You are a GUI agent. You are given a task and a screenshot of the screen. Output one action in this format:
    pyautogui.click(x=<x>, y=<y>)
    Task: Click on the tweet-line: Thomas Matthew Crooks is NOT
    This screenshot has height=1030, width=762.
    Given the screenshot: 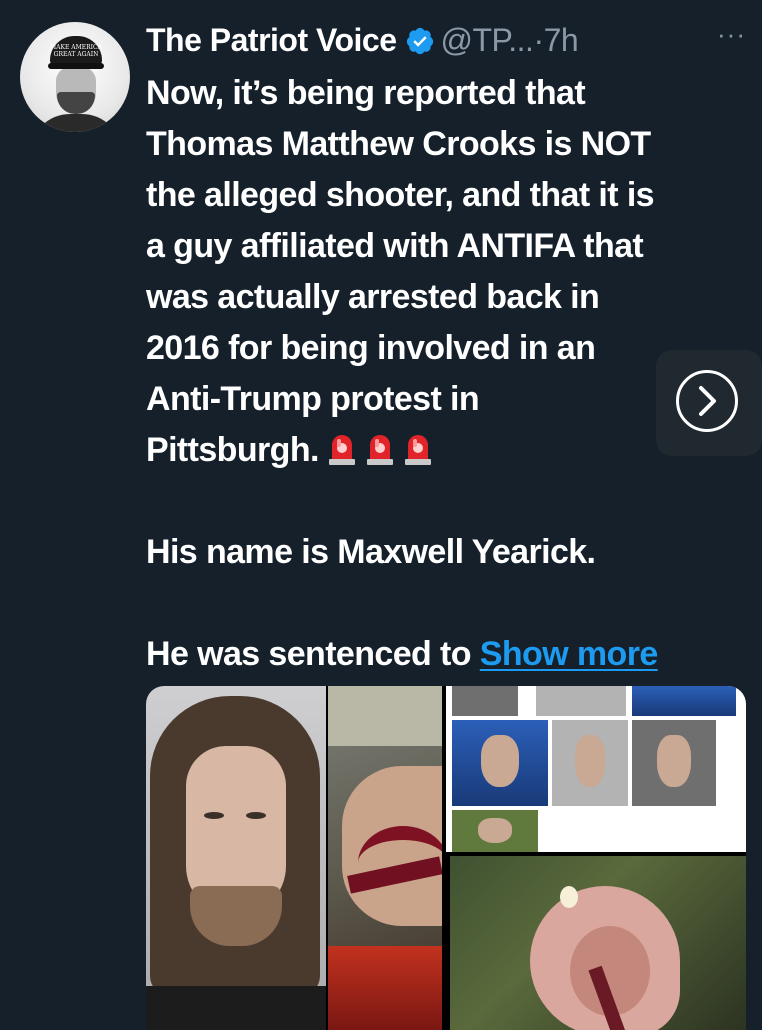 What is the action you would take?
    pyautogui.click(x=398, y=144)
    